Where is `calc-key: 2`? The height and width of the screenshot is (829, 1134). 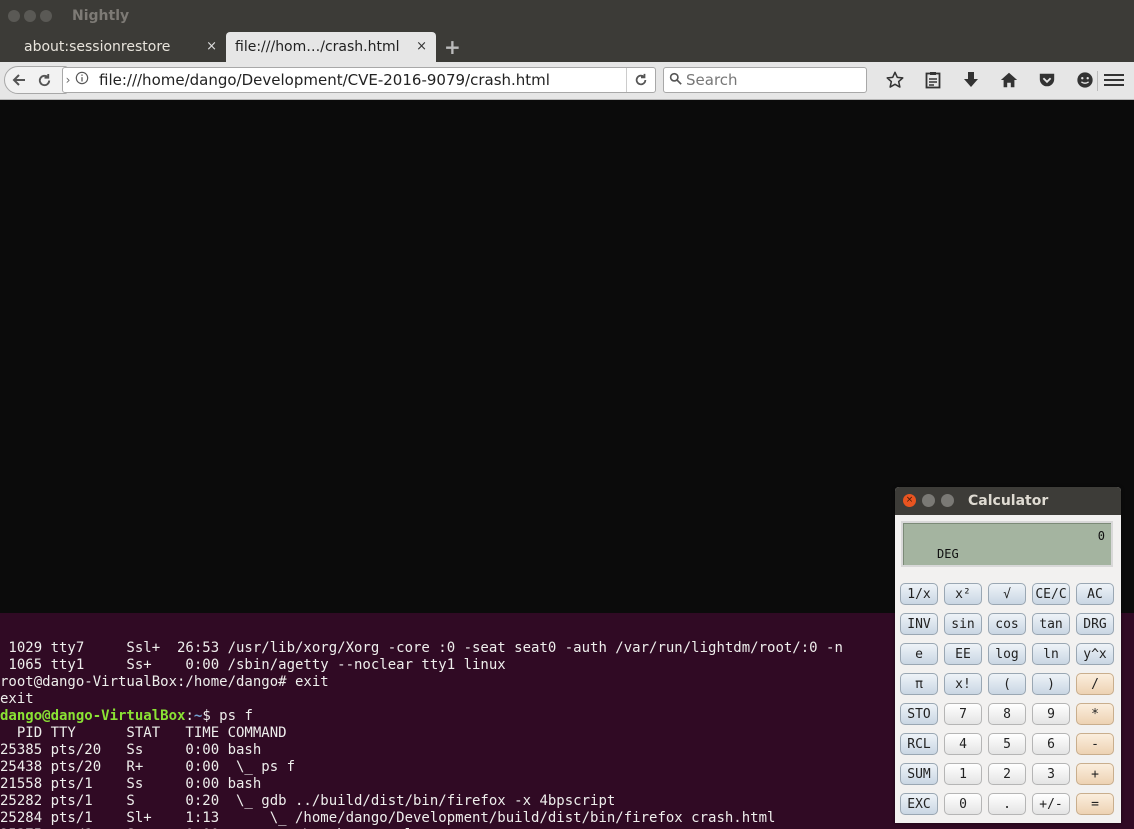 calc-key: 2 is located at coordinates (1007, 774).